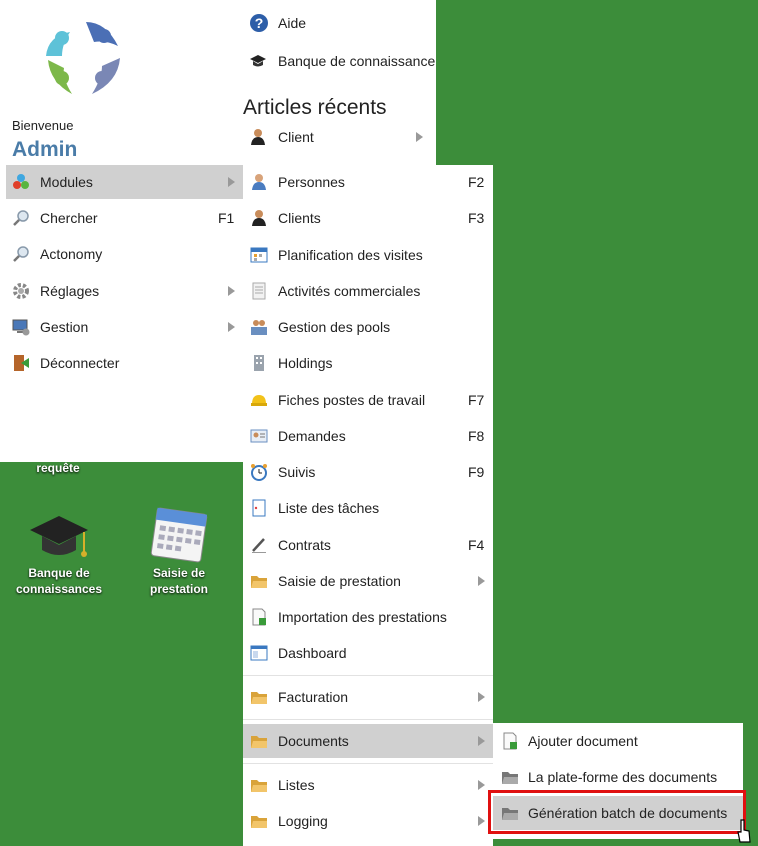  What do you see at coordinates (368, 785) in the screenshot?
I see `menu-item-module: Listes` at bounding box center [368, 785].